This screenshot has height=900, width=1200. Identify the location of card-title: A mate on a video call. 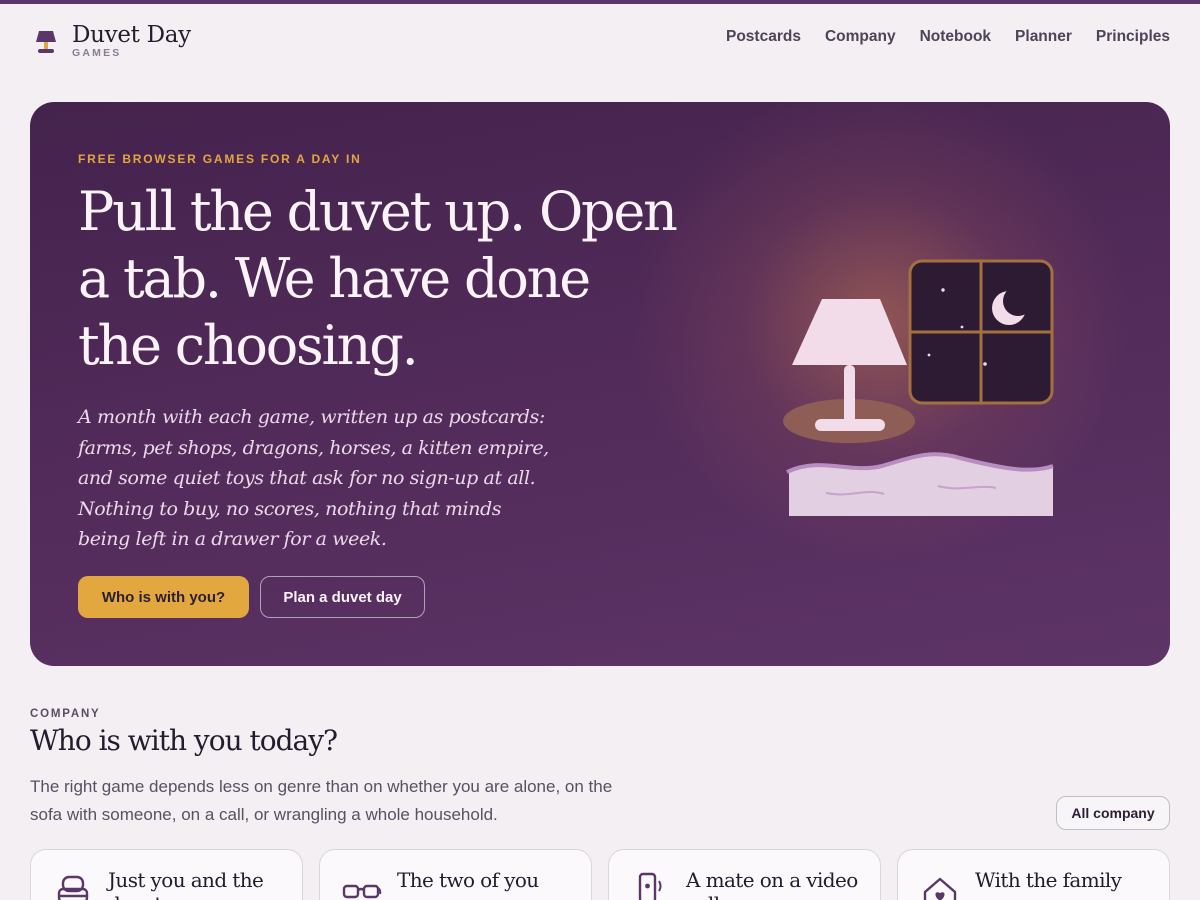
(772, 884).